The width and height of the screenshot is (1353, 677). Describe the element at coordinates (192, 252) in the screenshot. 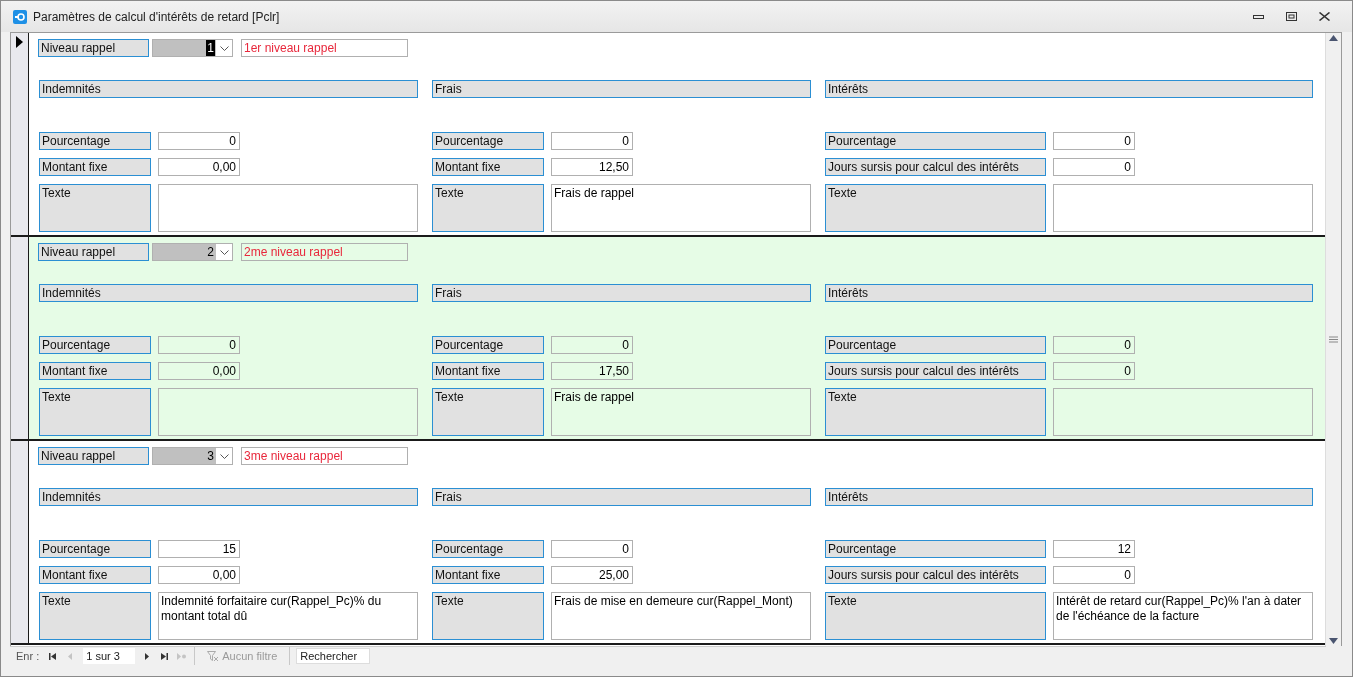

I see `level-dropdown: 2` at that location.